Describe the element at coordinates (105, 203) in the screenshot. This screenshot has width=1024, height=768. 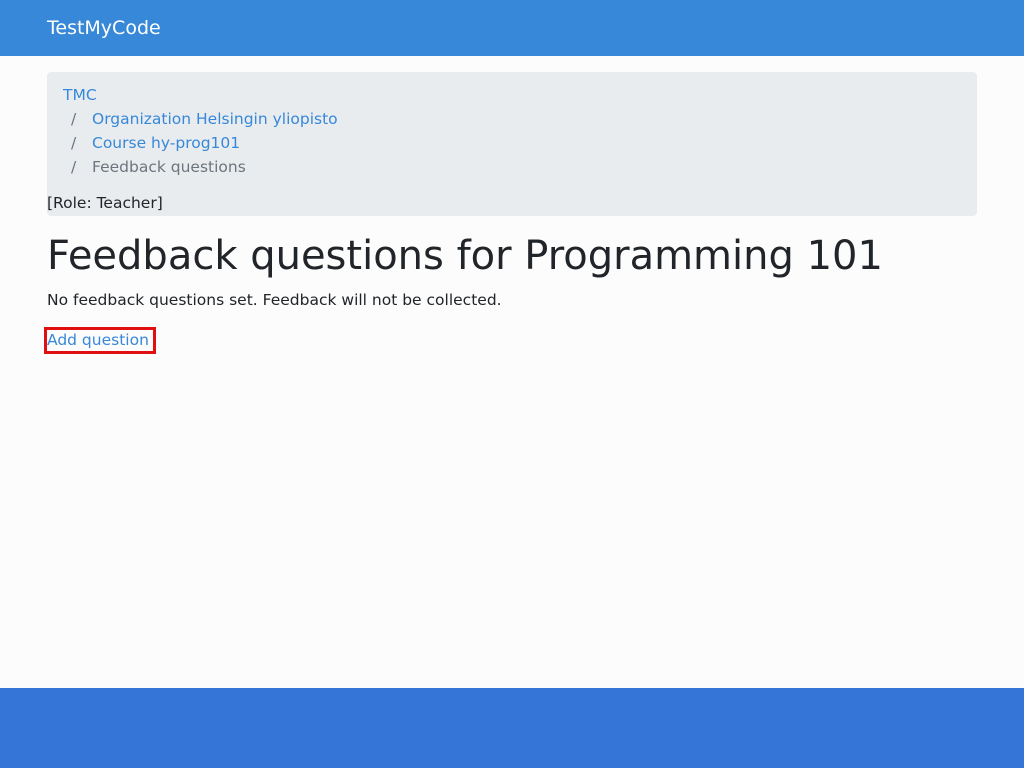
I see `role-indicator: [Role: Teacher]` at that location.